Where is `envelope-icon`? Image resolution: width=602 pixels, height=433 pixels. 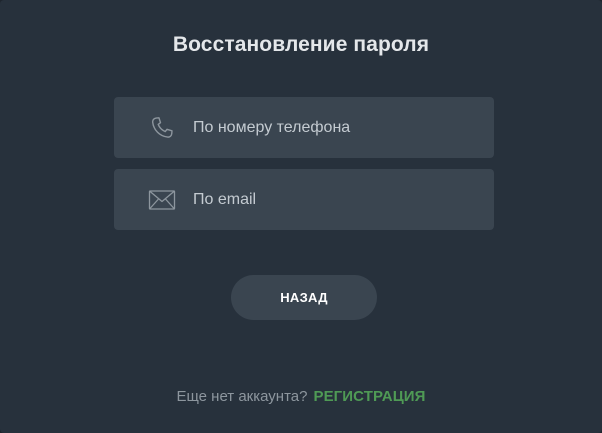
envelope-icon is located at coordinates (162, 200).